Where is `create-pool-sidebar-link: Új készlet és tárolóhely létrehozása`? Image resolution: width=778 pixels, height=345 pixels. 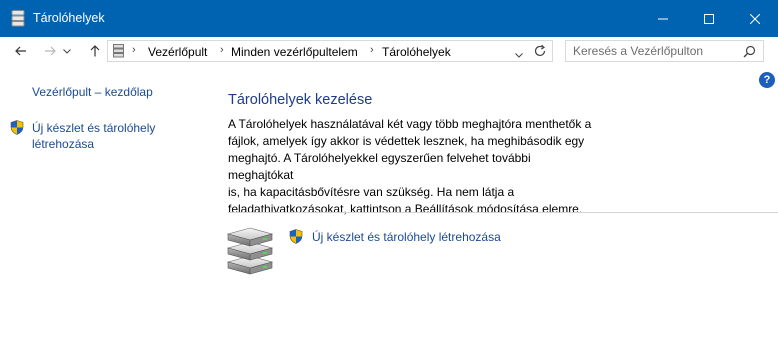
create-pool-sidebar-link: Új készlet és tárolóhely létrehozása is located at coordinates (93, 136).